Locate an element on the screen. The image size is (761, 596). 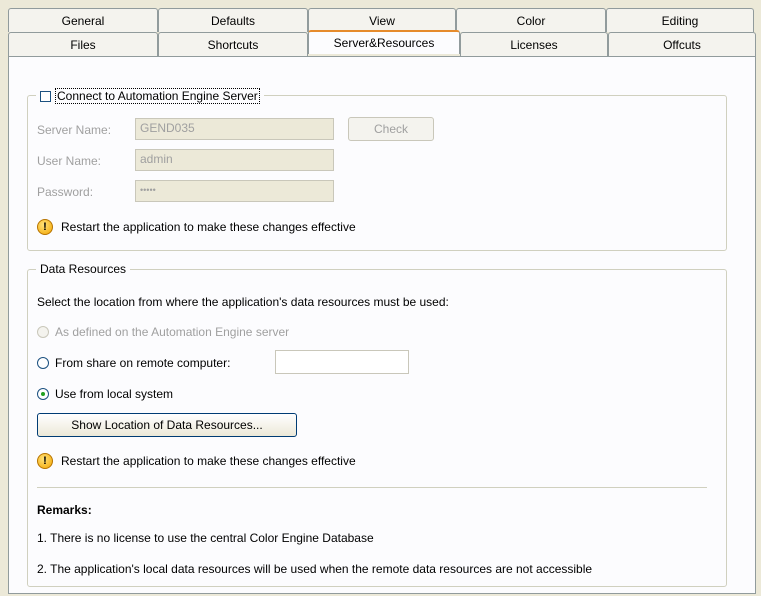
option-remote-share-label: From share on remote computer: is located at coordinates (143, 363).